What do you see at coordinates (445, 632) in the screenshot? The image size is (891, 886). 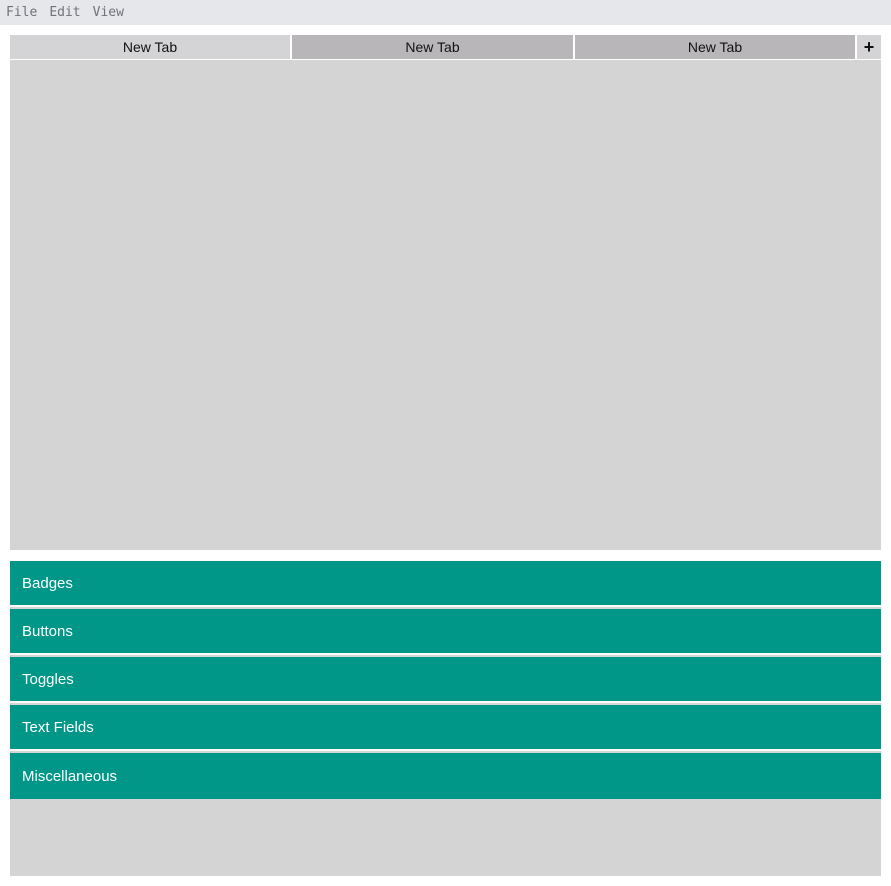 I see `accordion-item-buttons: Buttons` at bounding box center [445, 632].